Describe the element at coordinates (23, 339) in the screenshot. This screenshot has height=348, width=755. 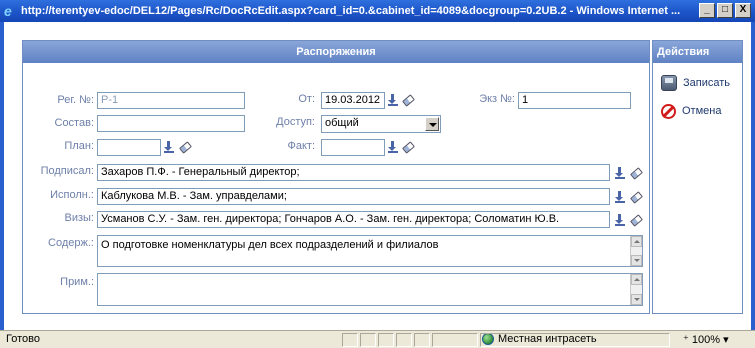
I see `status-text: Готово` at that location.